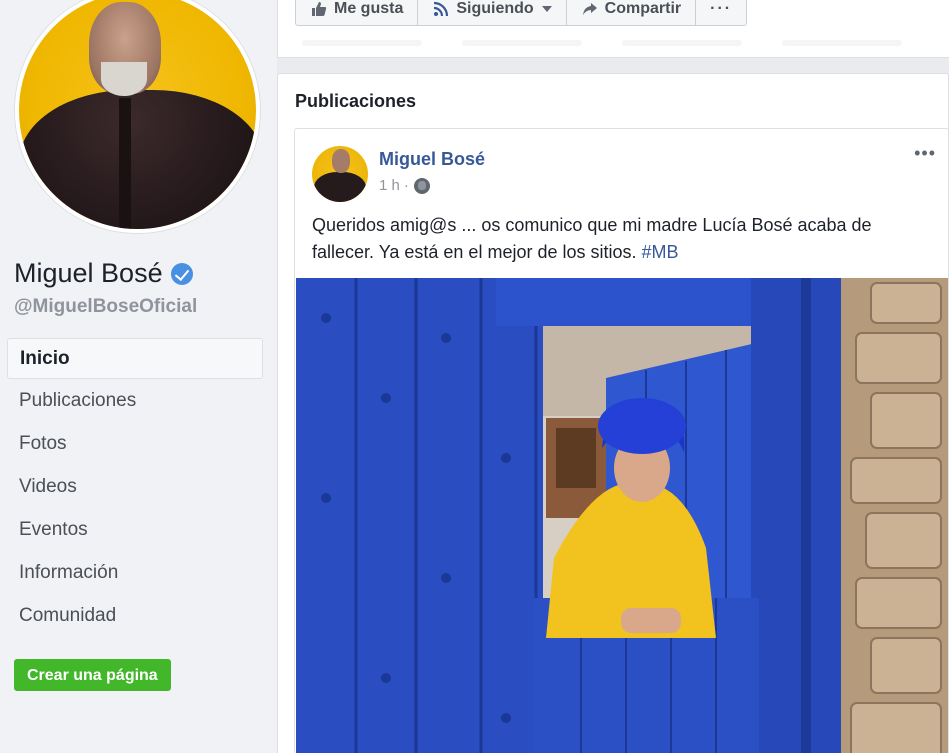  What do you see at coordinates (88, 273) in the screenshot?
I see `page-name-text: Miguel Bosé` at bounding box center [88, 273].